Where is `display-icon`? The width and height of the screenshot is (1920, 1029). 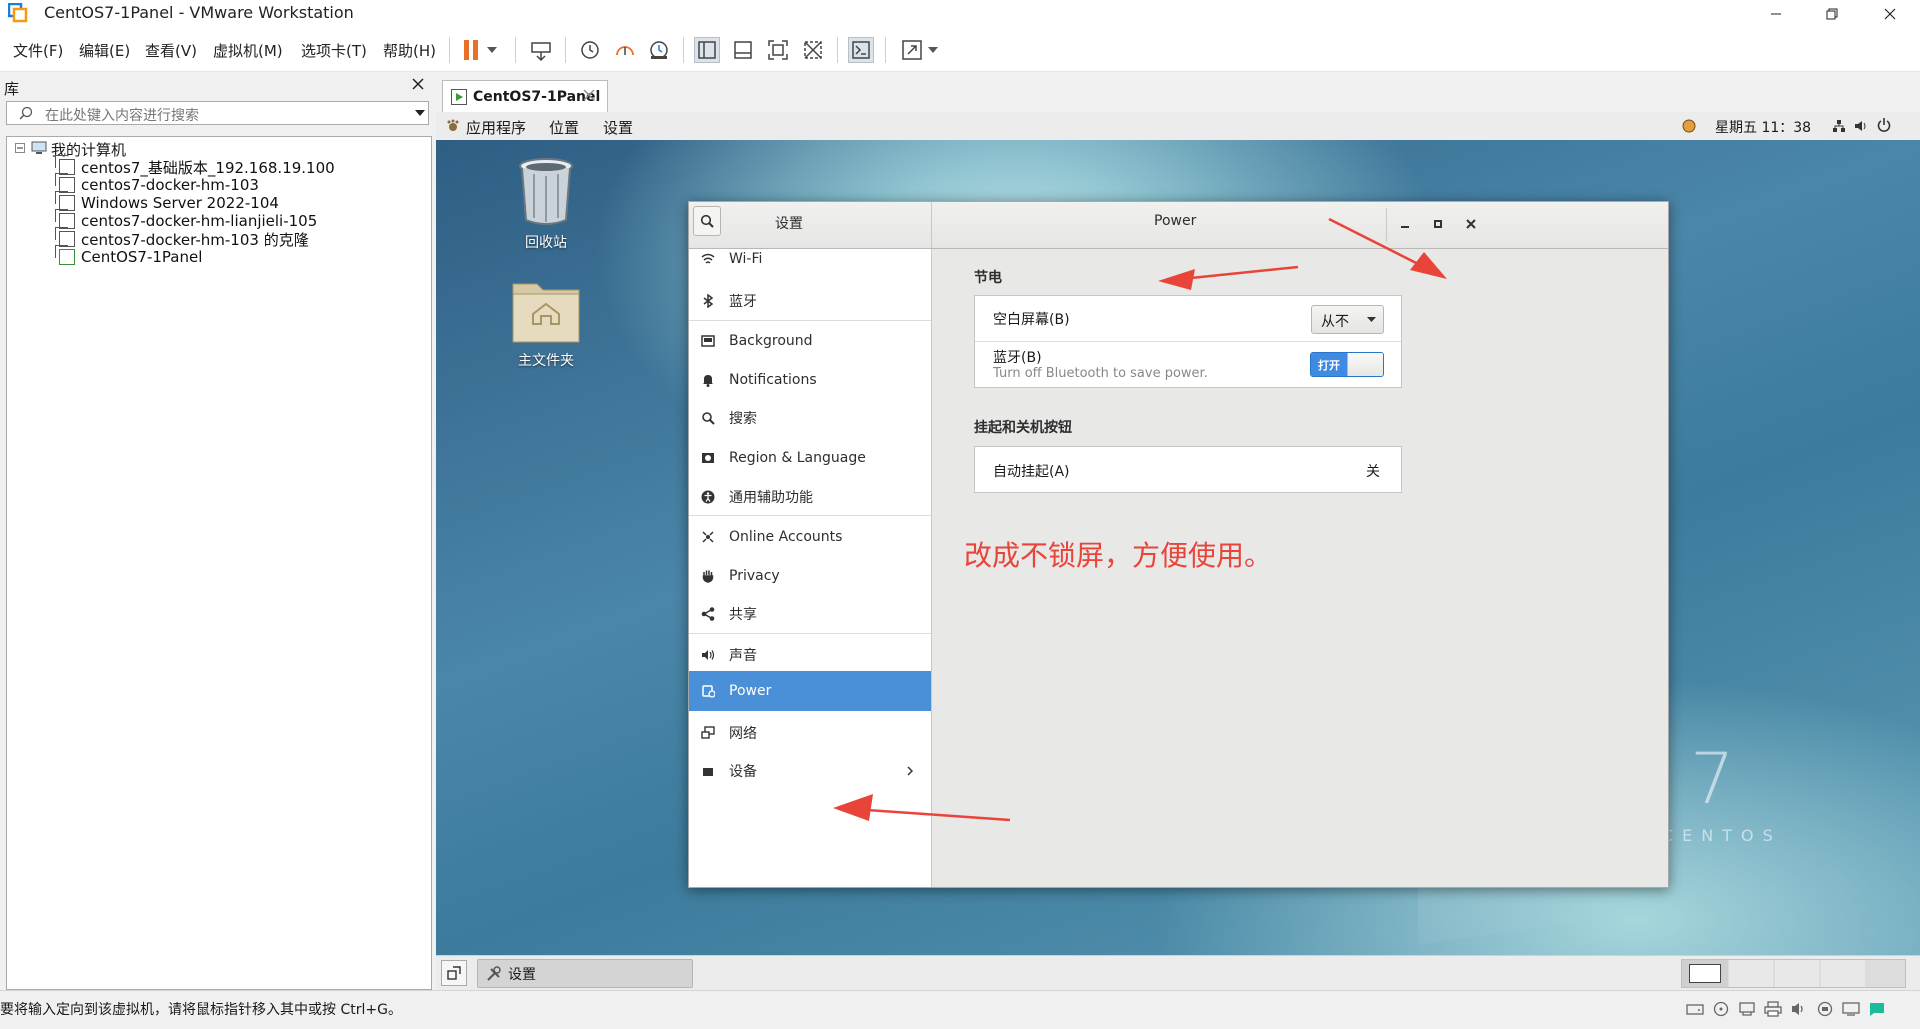 display-icon is located at coordinates (1851, 1009).